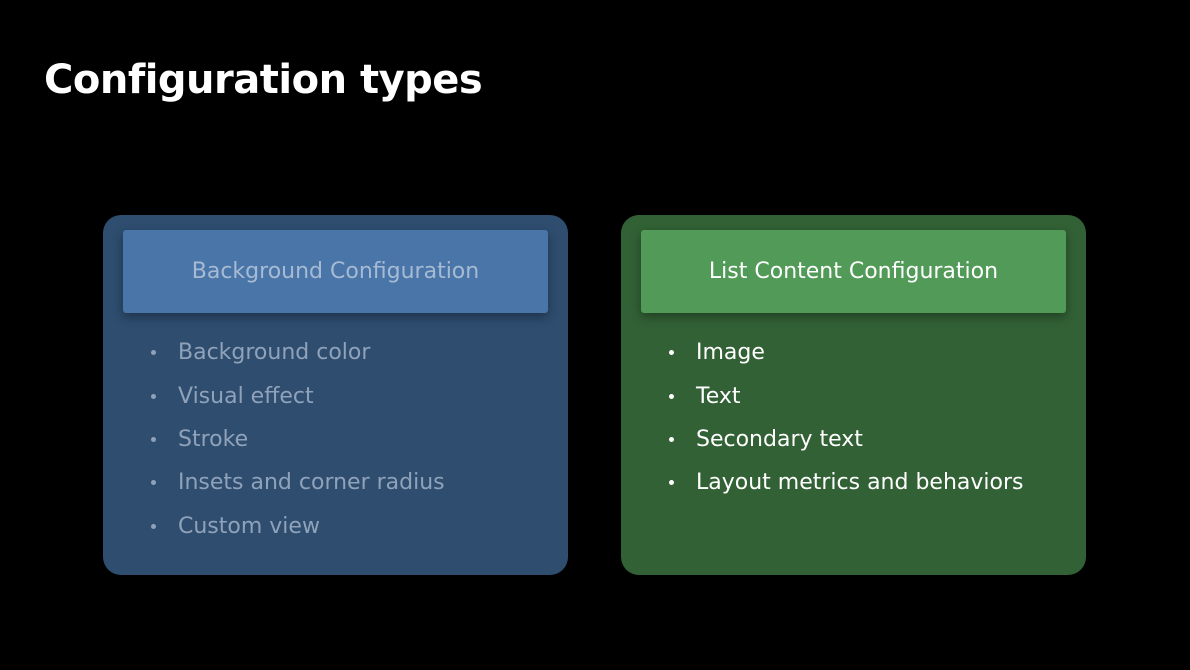 Image resolution: width=1190 pixels, height=670 pixels. Describe the element at coordinates (274, 353) in the screenshot. I see `list-item-label: Background color` at that location.